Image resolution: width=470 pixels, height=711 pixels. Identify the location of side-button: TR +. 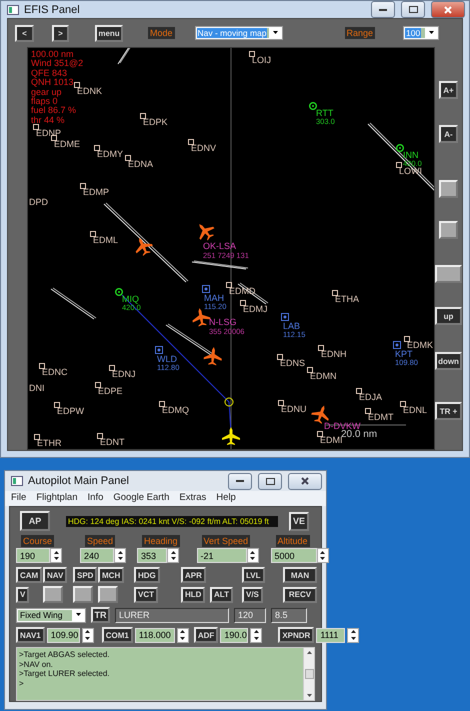
(448, 411).